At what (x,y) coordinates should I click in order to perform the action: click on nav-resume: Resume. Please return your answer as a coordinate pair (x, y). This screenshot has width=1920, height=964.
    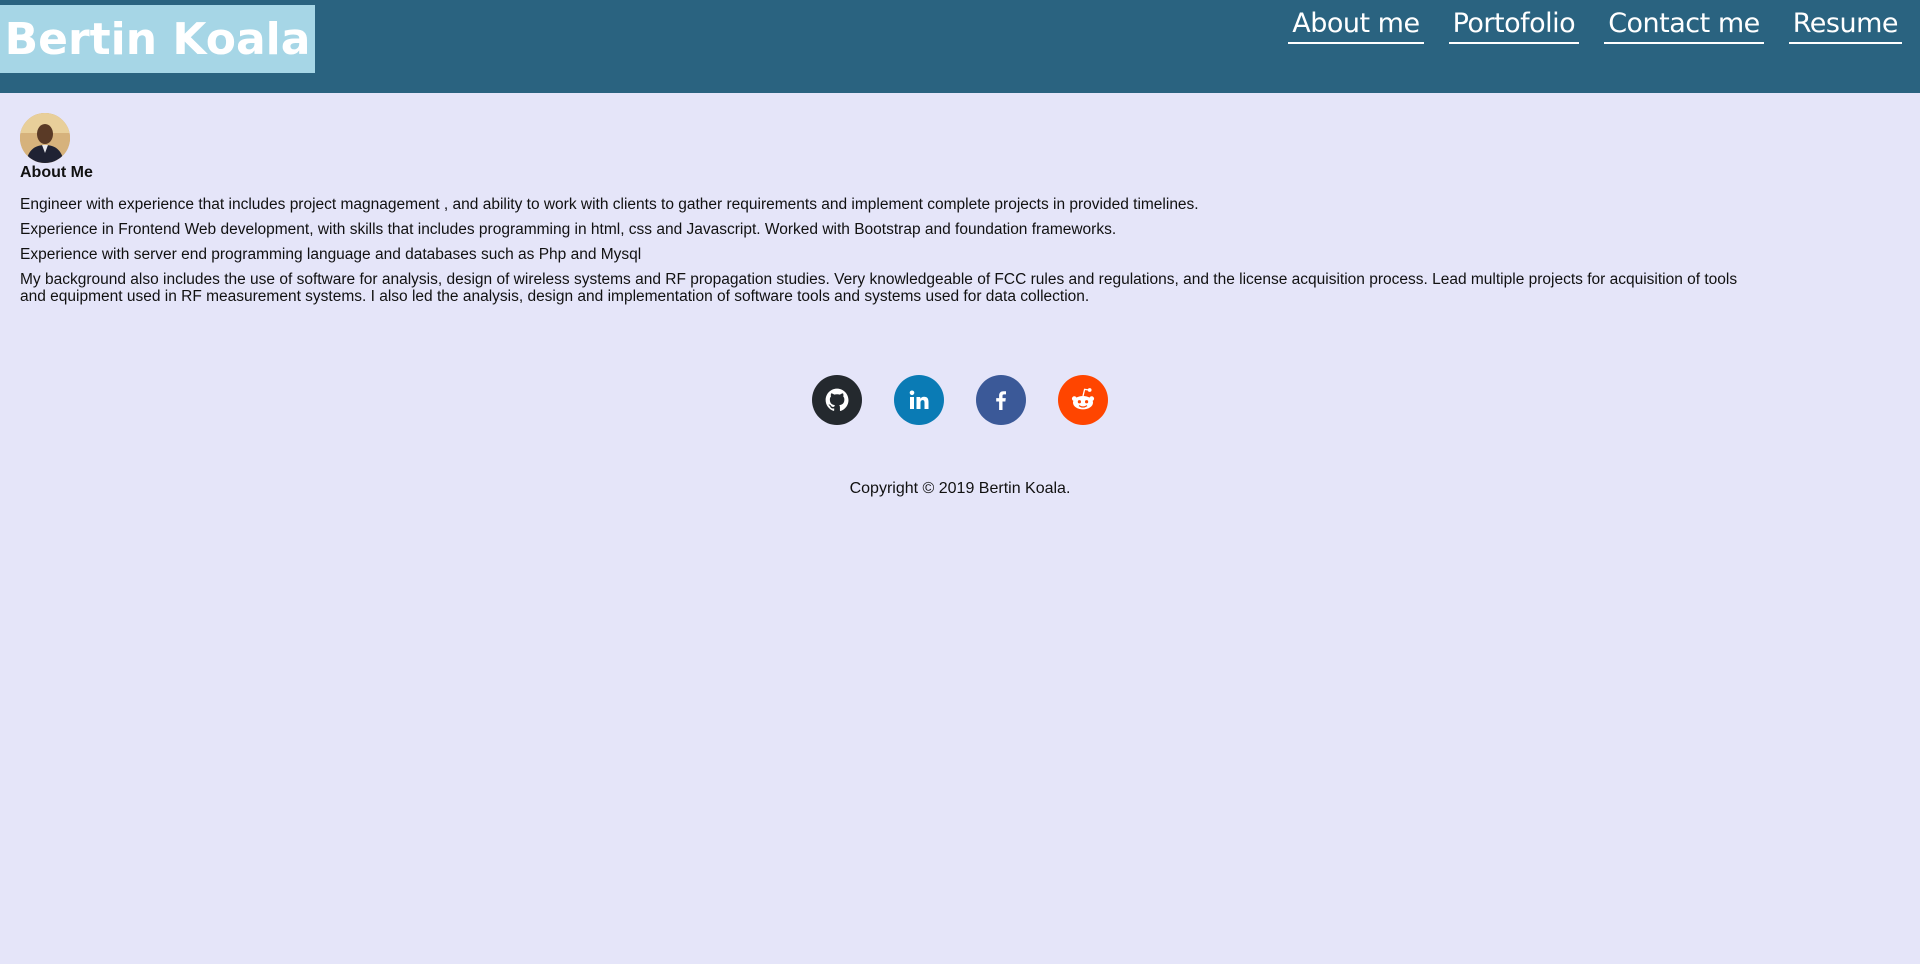
    Looking at the image, I should click on (1845, 25).